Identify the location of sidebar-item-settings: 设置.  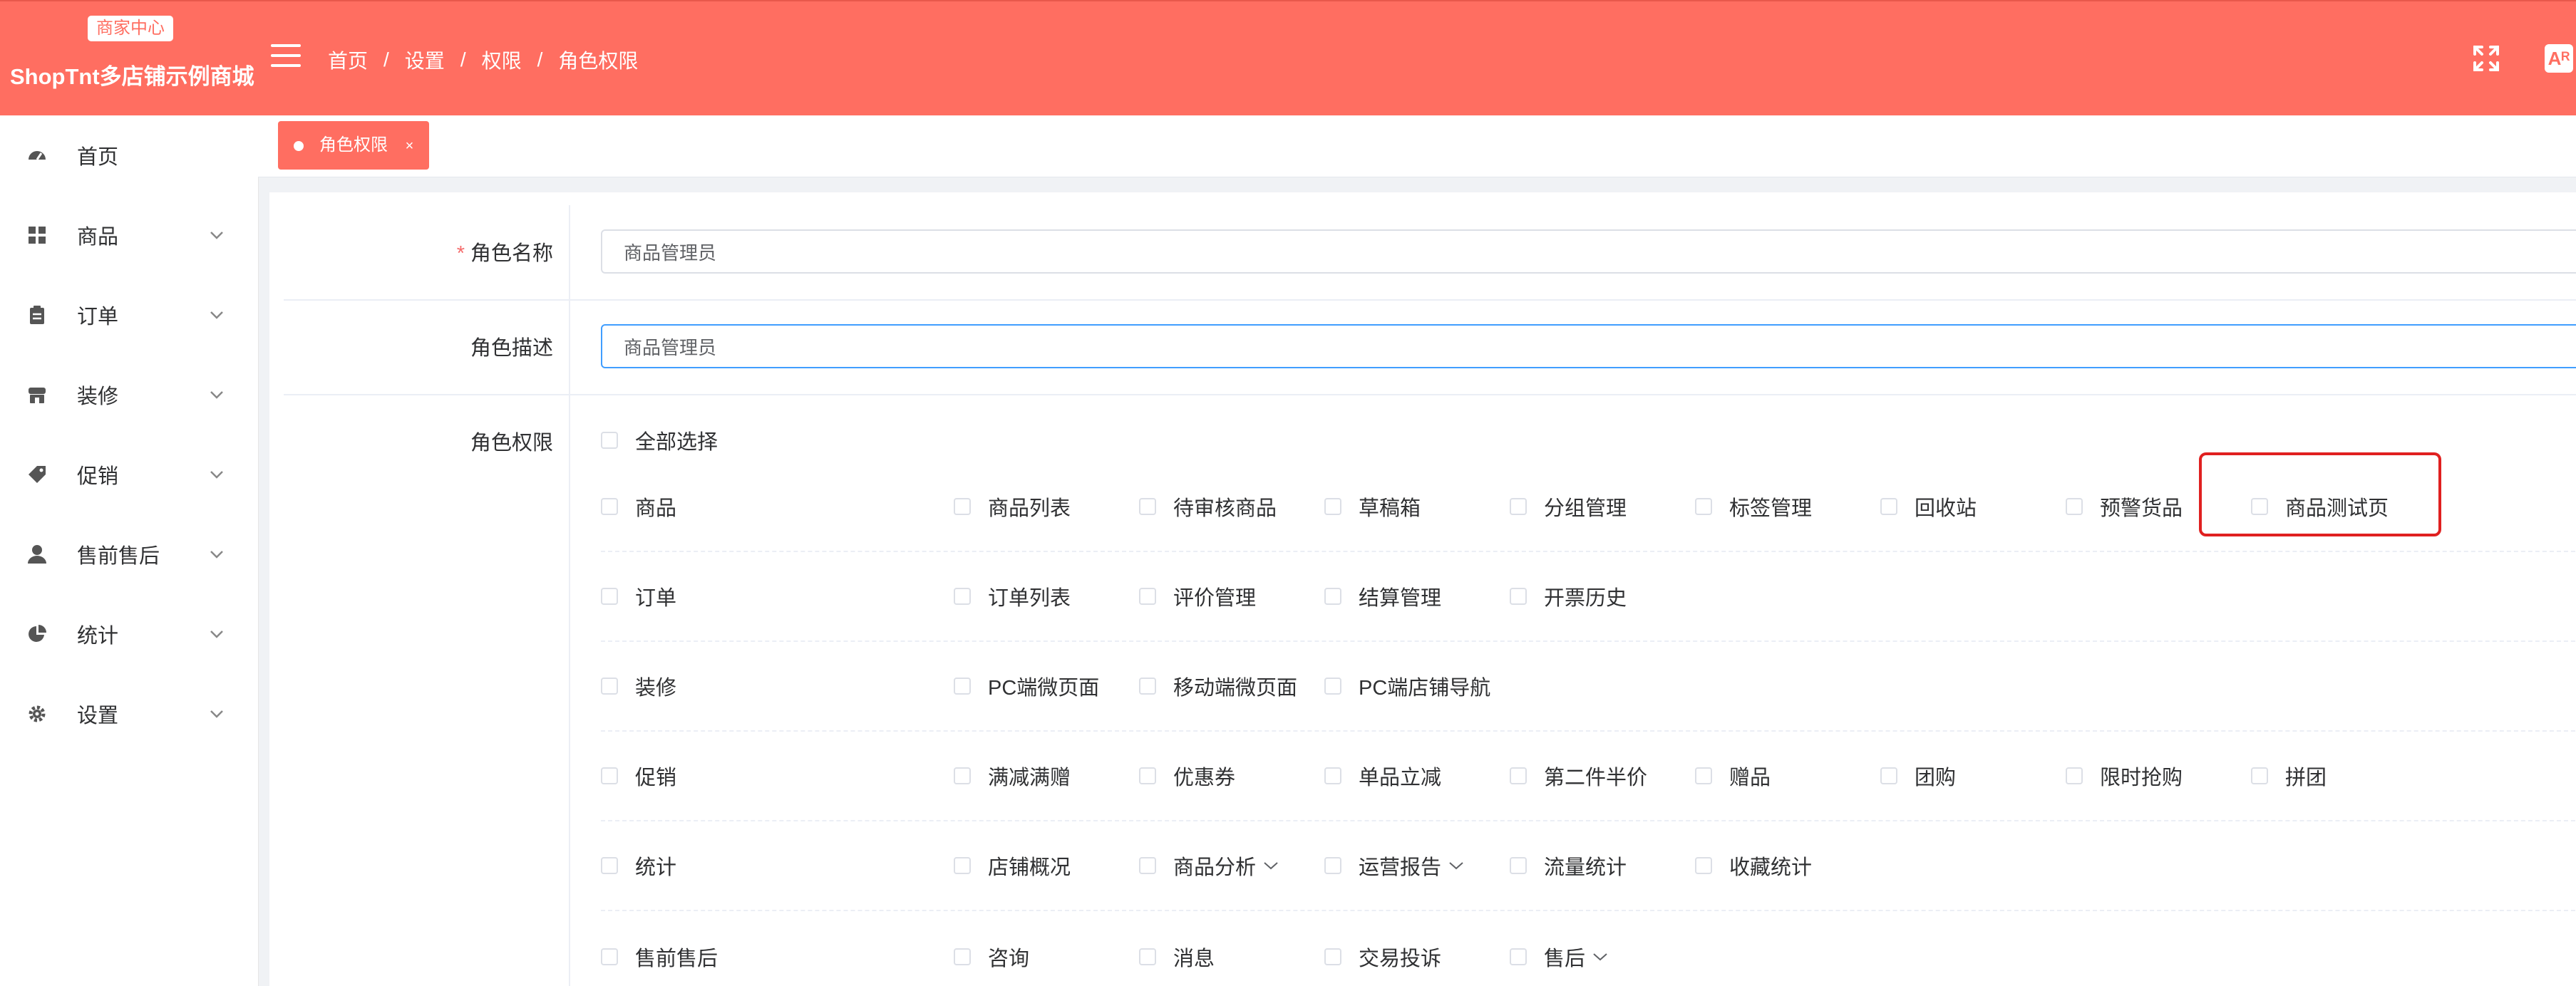
(129, 714).